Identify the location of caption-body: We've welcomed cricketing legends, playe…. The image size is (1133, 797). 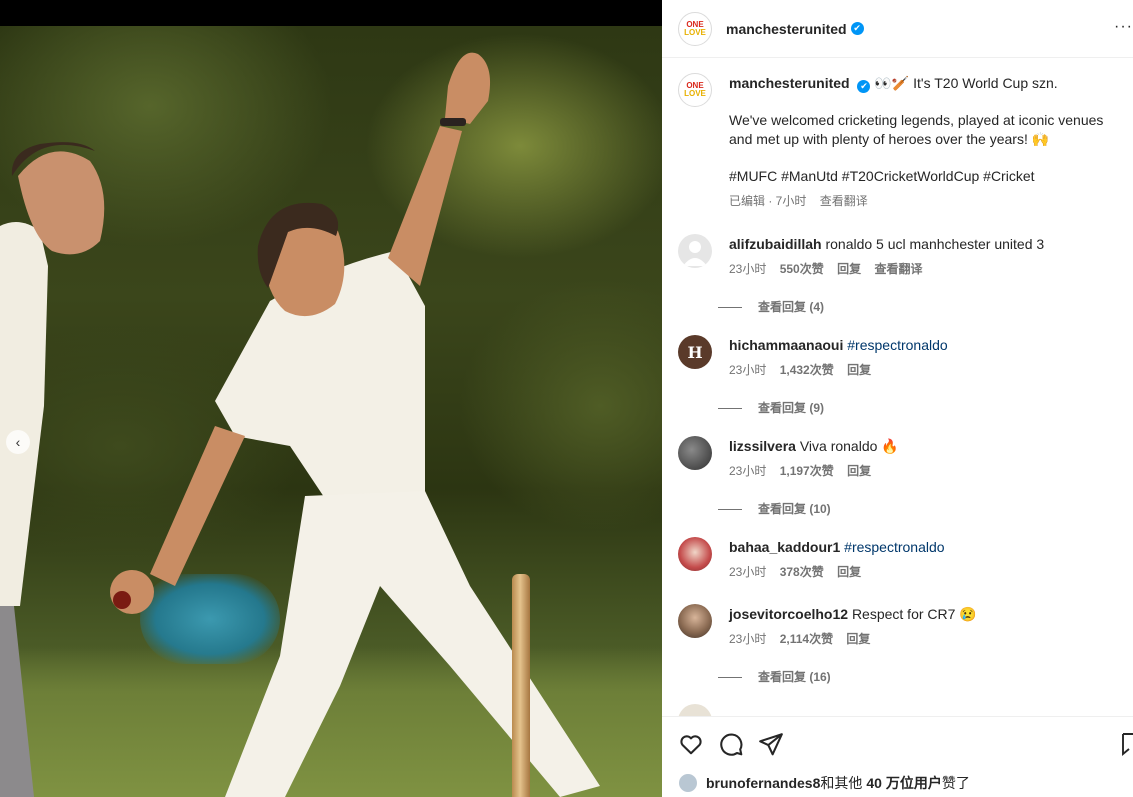
(916, 129).